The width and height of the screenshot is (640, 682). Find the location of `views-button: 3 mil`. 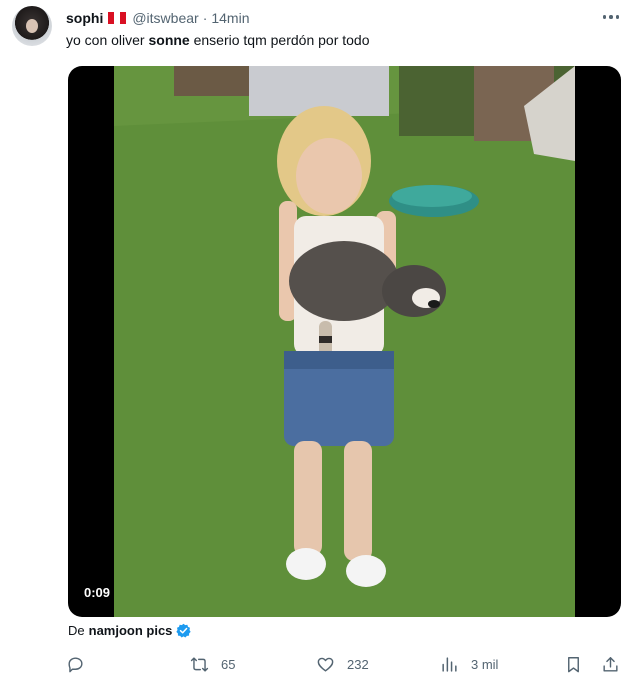

views-button: 3 mil is located at coordinates (469, 664).